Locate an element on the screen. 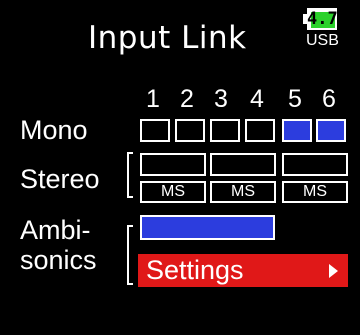 The image size is (360, 335). ms-button-5-6: MS is located at coordinates (315, 192).